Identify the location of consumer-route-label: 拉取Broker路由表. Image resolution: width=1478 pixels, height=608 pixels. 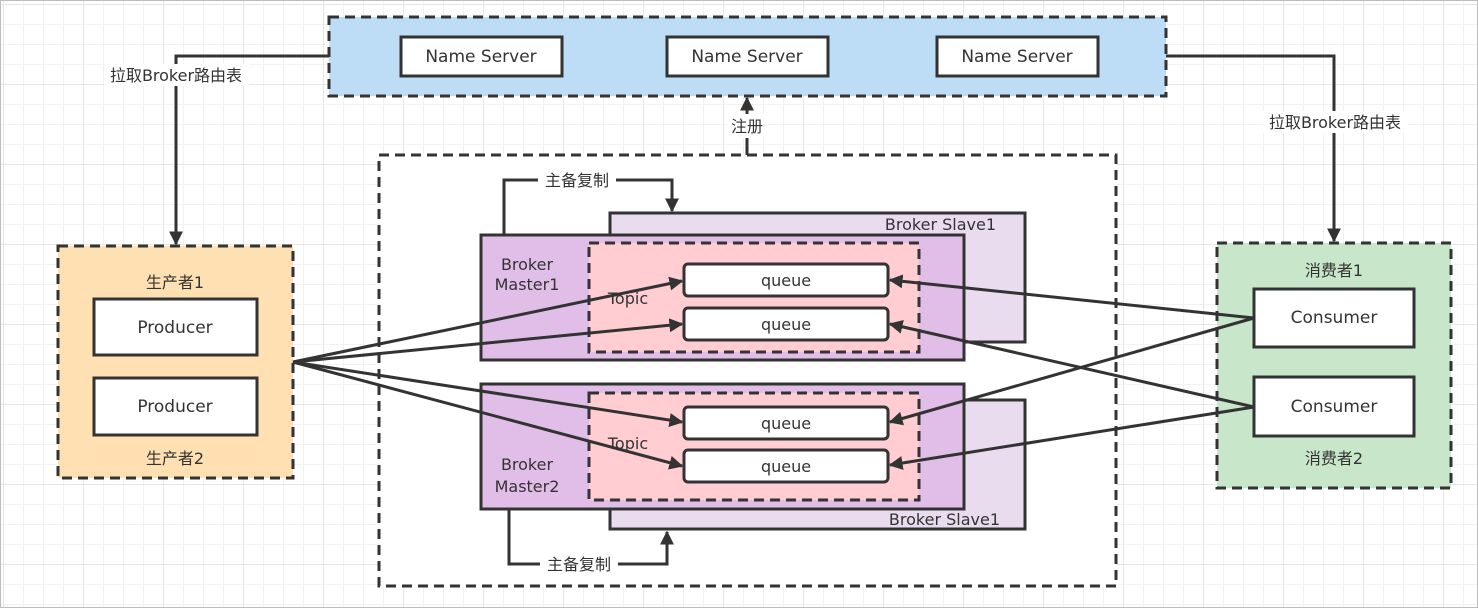
(1335, 122).